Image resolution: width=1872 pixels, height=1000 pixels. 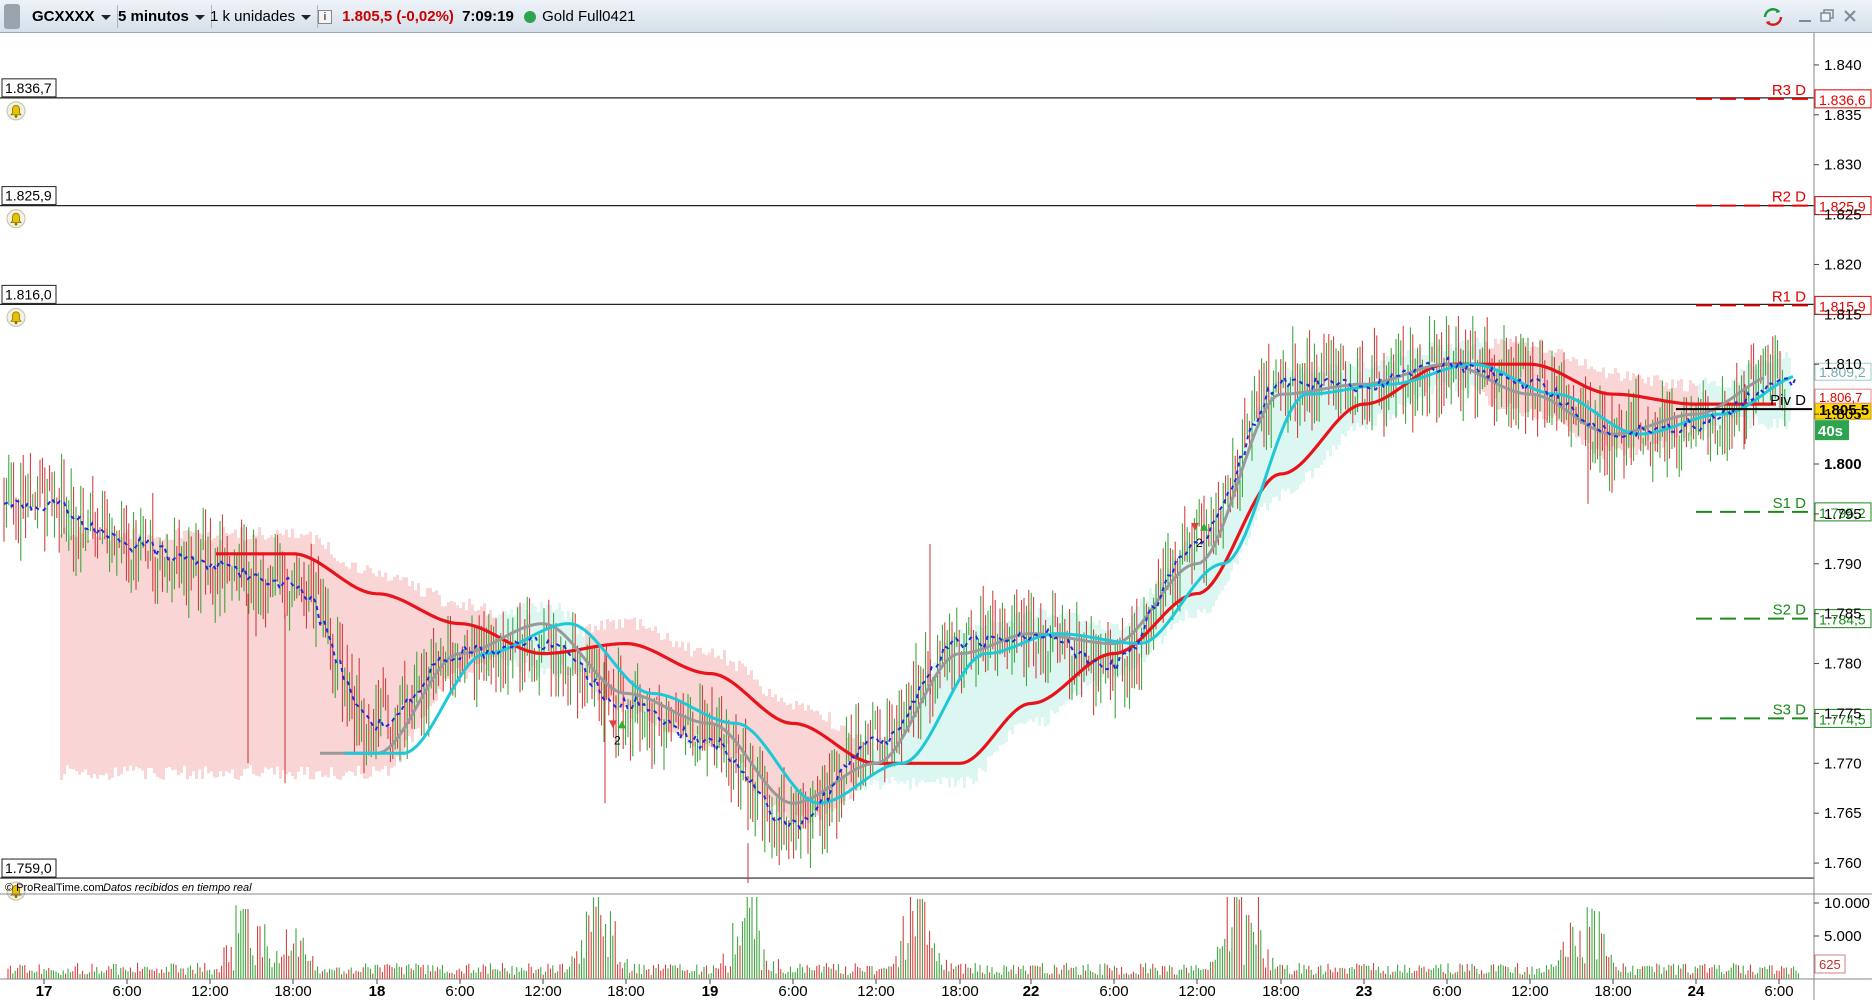 I want to click on symbol-selector: GCXXXX, so click(x=72, y=16).